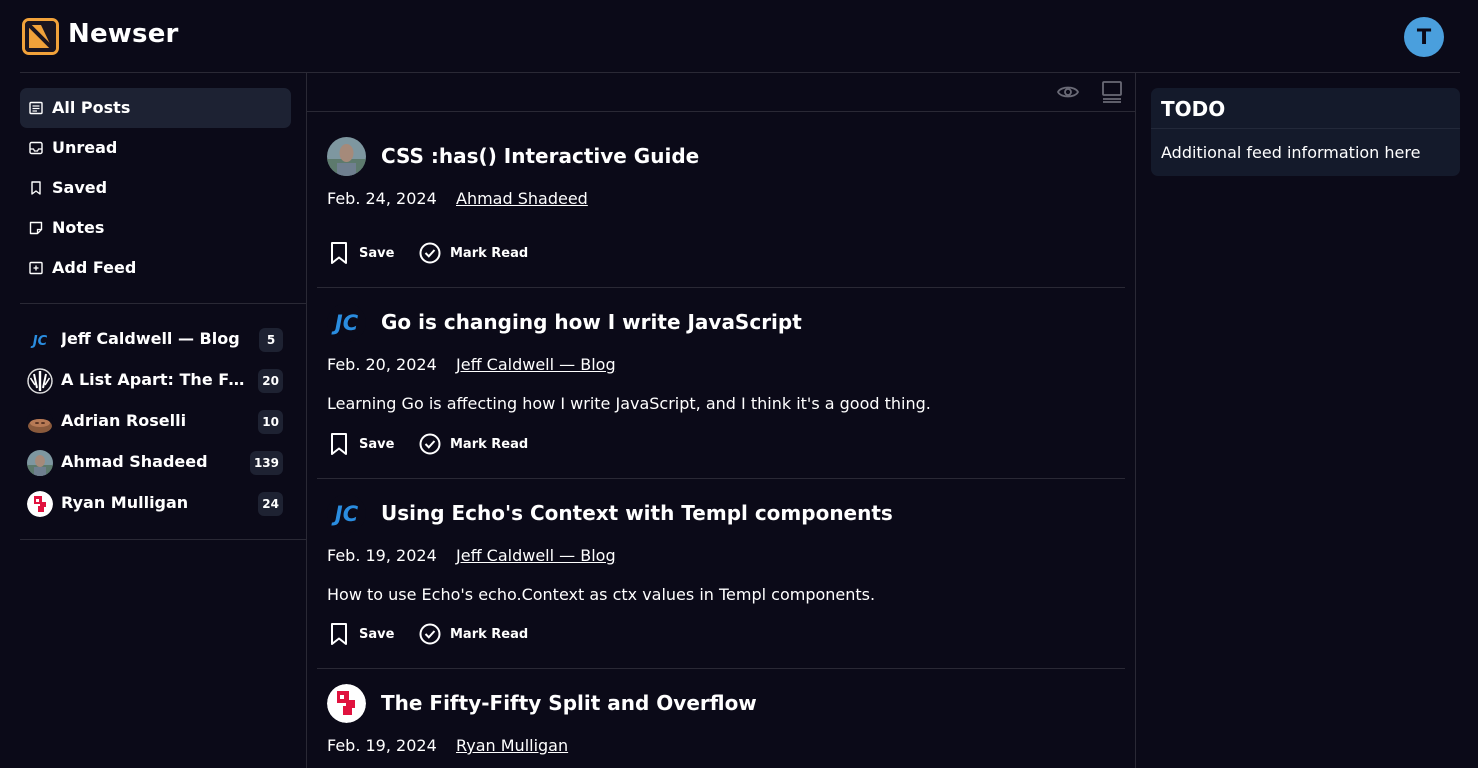 This screenshot has width=1478, height=768. Describe the element at coordinates (36, 148) in the screenshot. I see `inbox-icon` at that location.